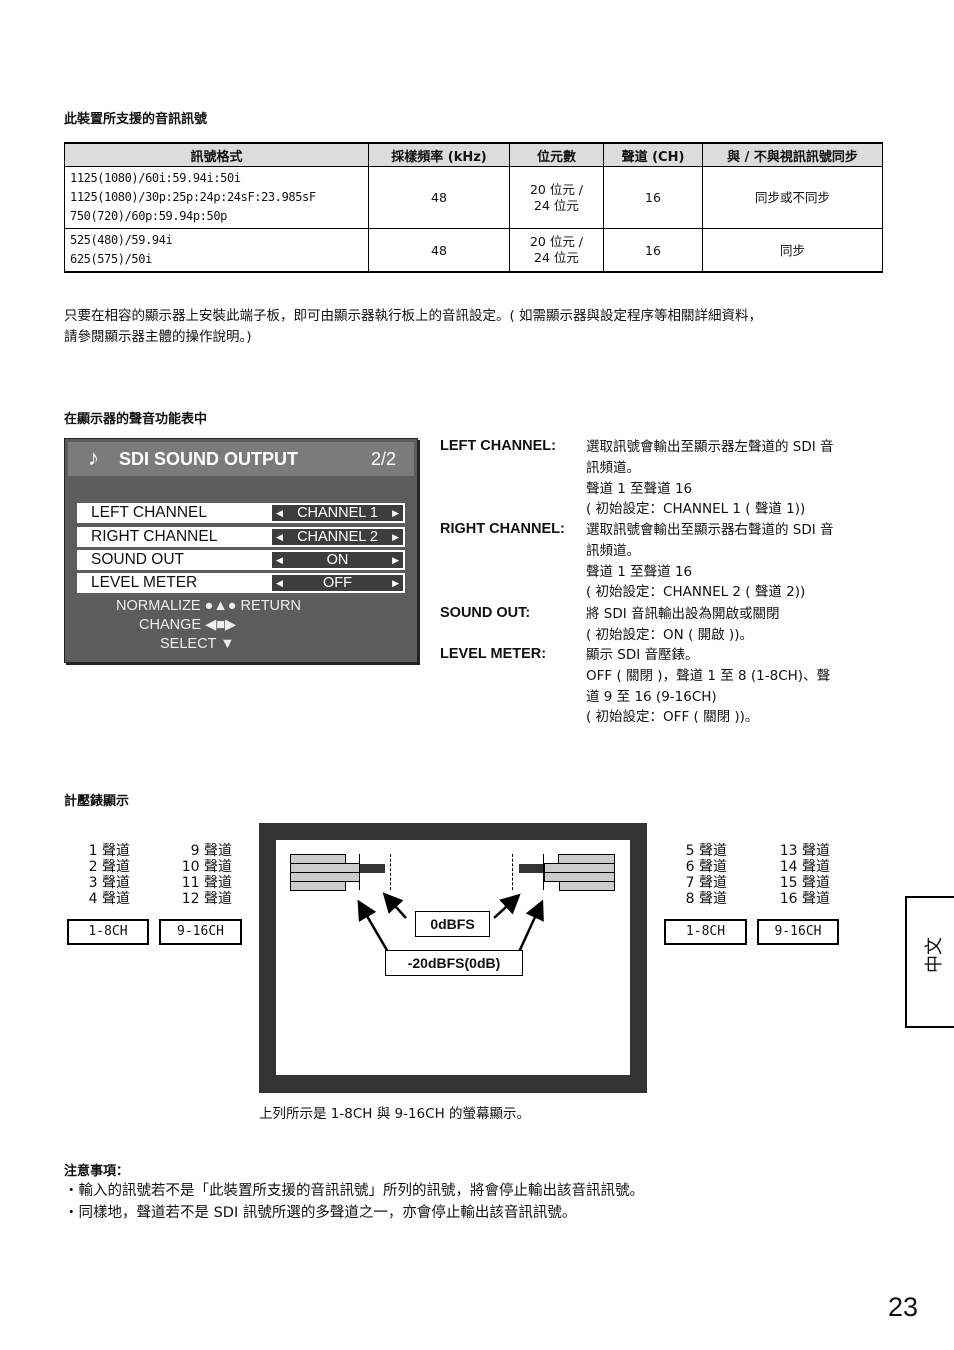  I want to click on format-line: 625(575)/50i, so click(111, 259).